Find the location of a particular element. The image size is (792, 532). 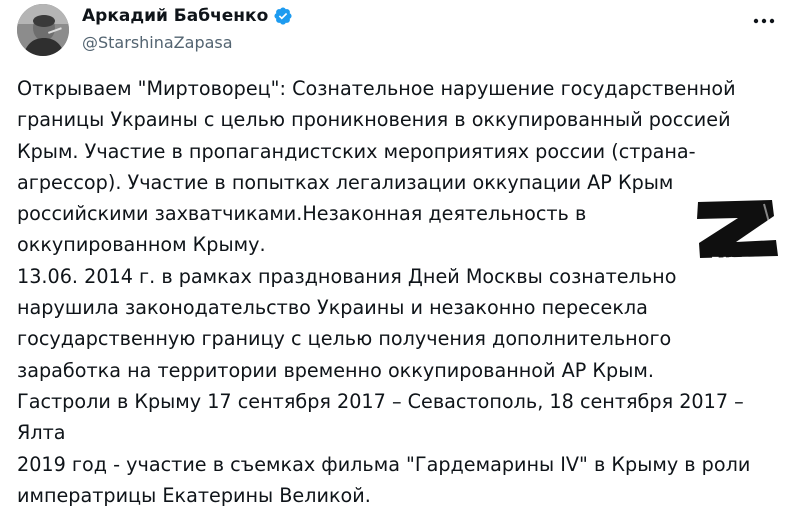

author-display-name: Аркадий Бабченко is located at coordinates (175, 16).